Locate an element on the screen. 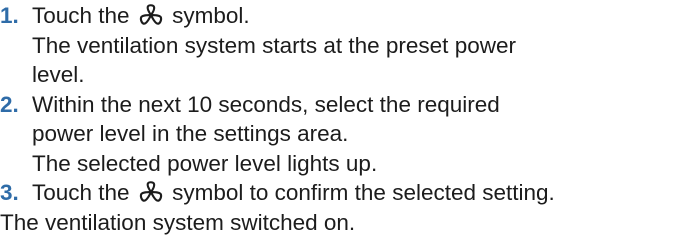 The height and width of the screenshot is (243, 689). step-number: 1. is located at coordinates (9, 15).